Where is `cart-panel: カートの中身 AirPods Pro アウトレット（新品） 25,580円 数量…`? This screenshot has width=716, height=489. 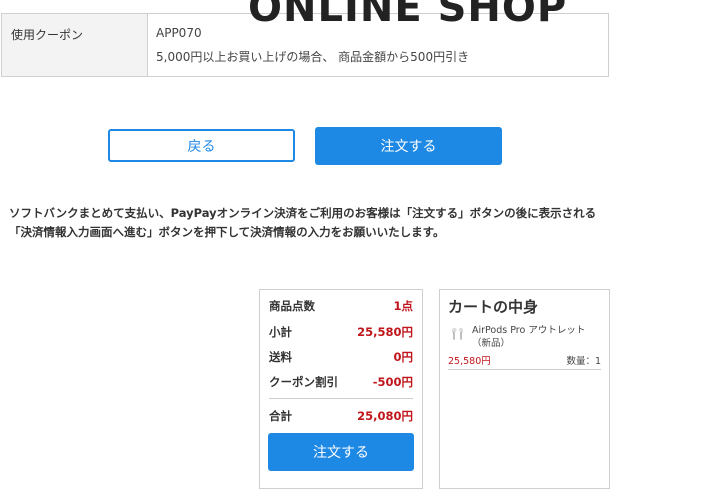 cart-panel: カートの中身 AirPods Pro アウトレット（新品） 25,580円 数量… is located at coordinates (524, 389).